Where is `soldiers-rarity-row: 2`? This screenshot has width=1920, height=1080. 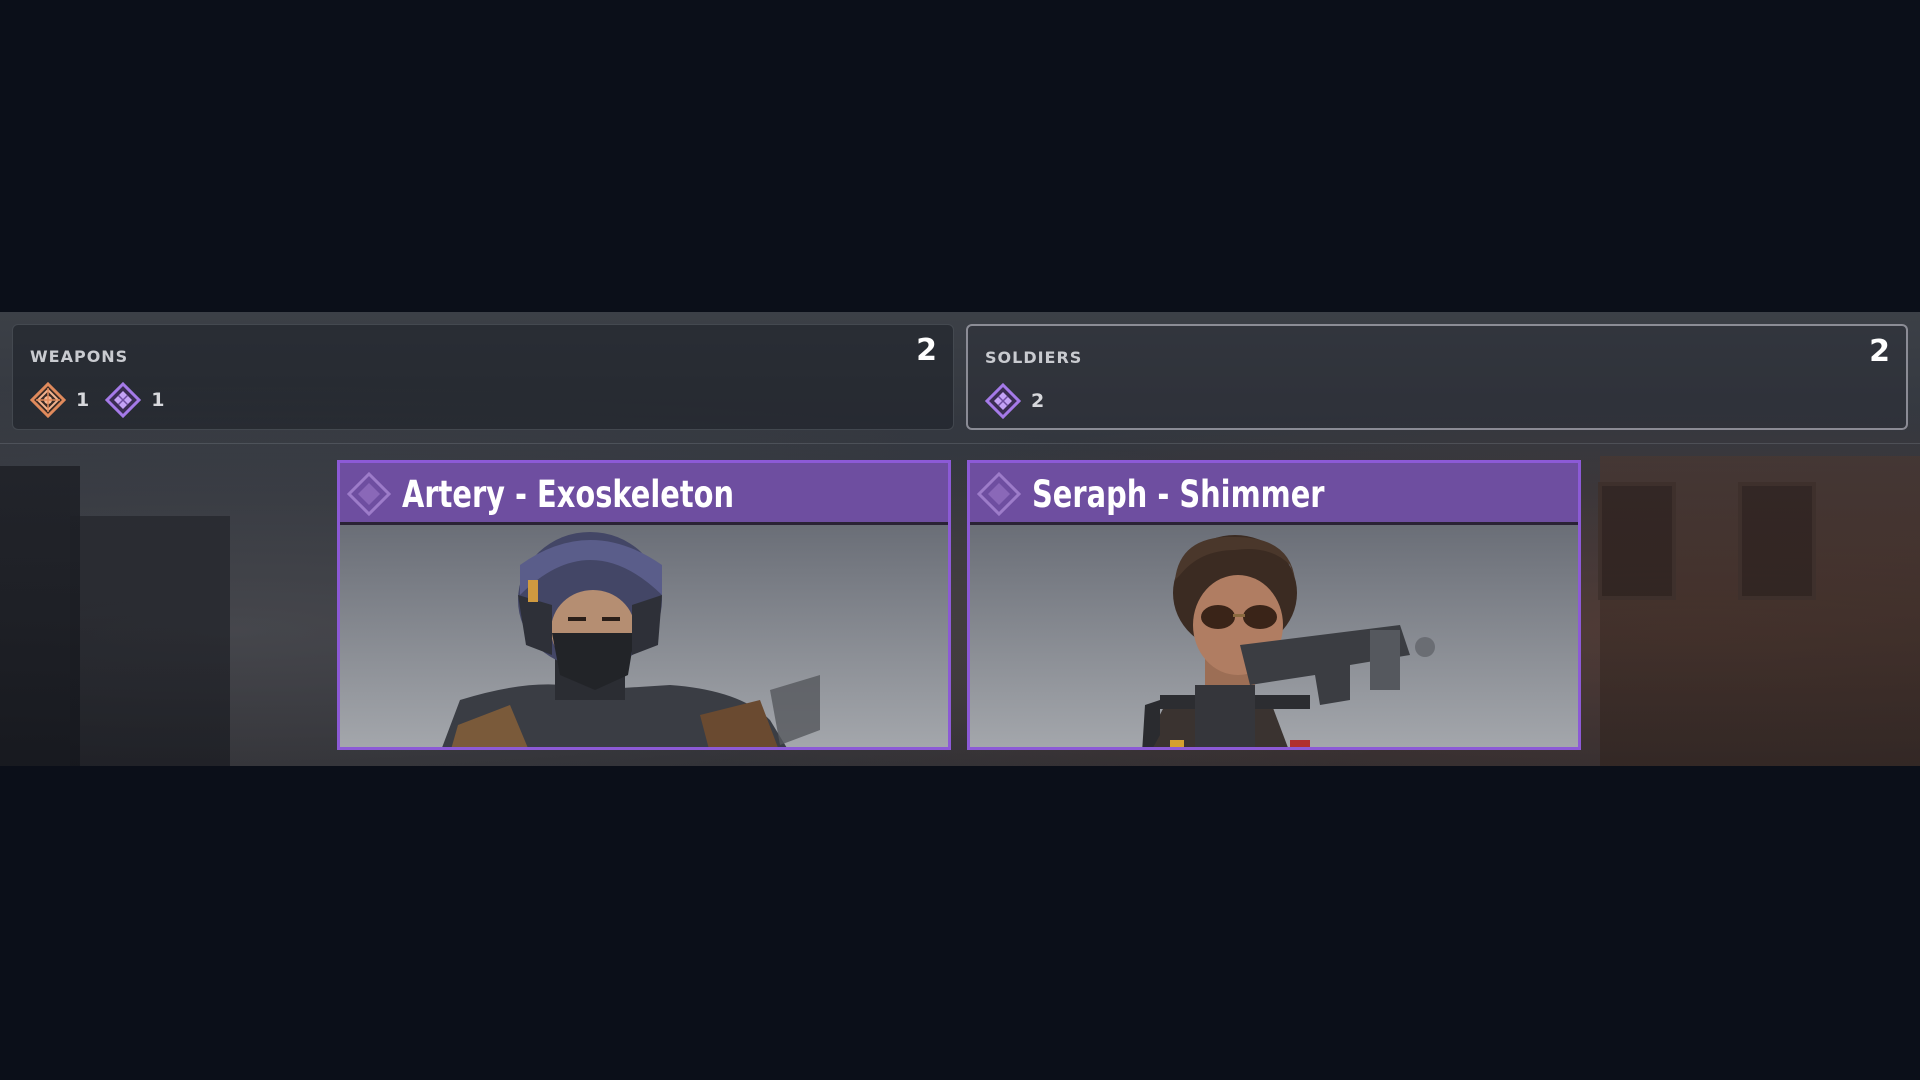 soldiers-rarity-row: 2 is located at coordinates (1022, 401).